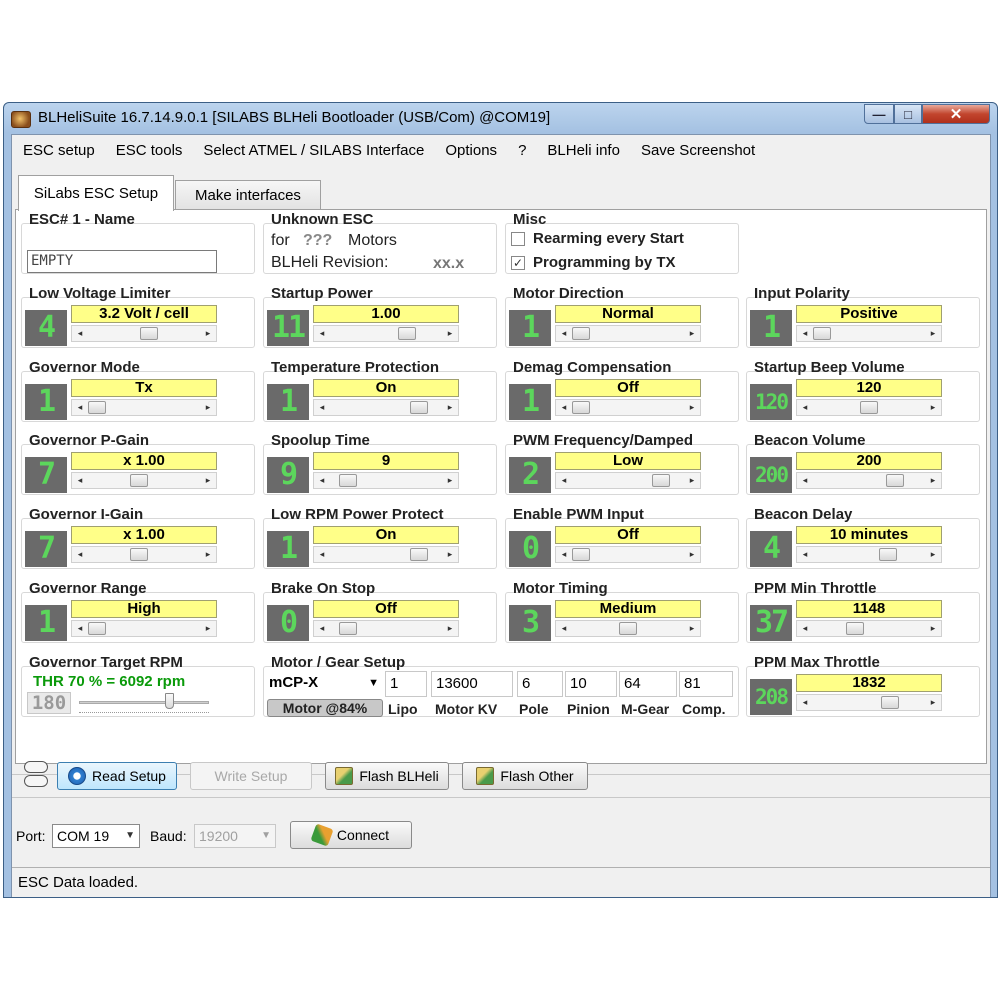 The height and width of the screenshot is (1000, 1000). I want to click on governor-mode-scrollbar: ◂ ▸, so click(144, 407).